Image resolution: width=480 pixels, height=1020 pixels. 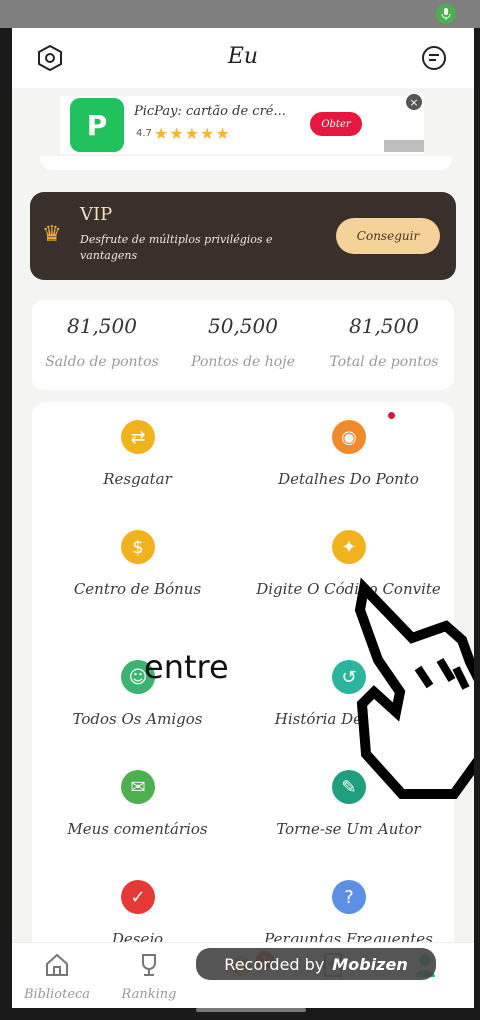 What do you see at coordinates (144, 133) in the screenshot?
I see `ad-rating: 4.7` at bounding box center [144, 133].